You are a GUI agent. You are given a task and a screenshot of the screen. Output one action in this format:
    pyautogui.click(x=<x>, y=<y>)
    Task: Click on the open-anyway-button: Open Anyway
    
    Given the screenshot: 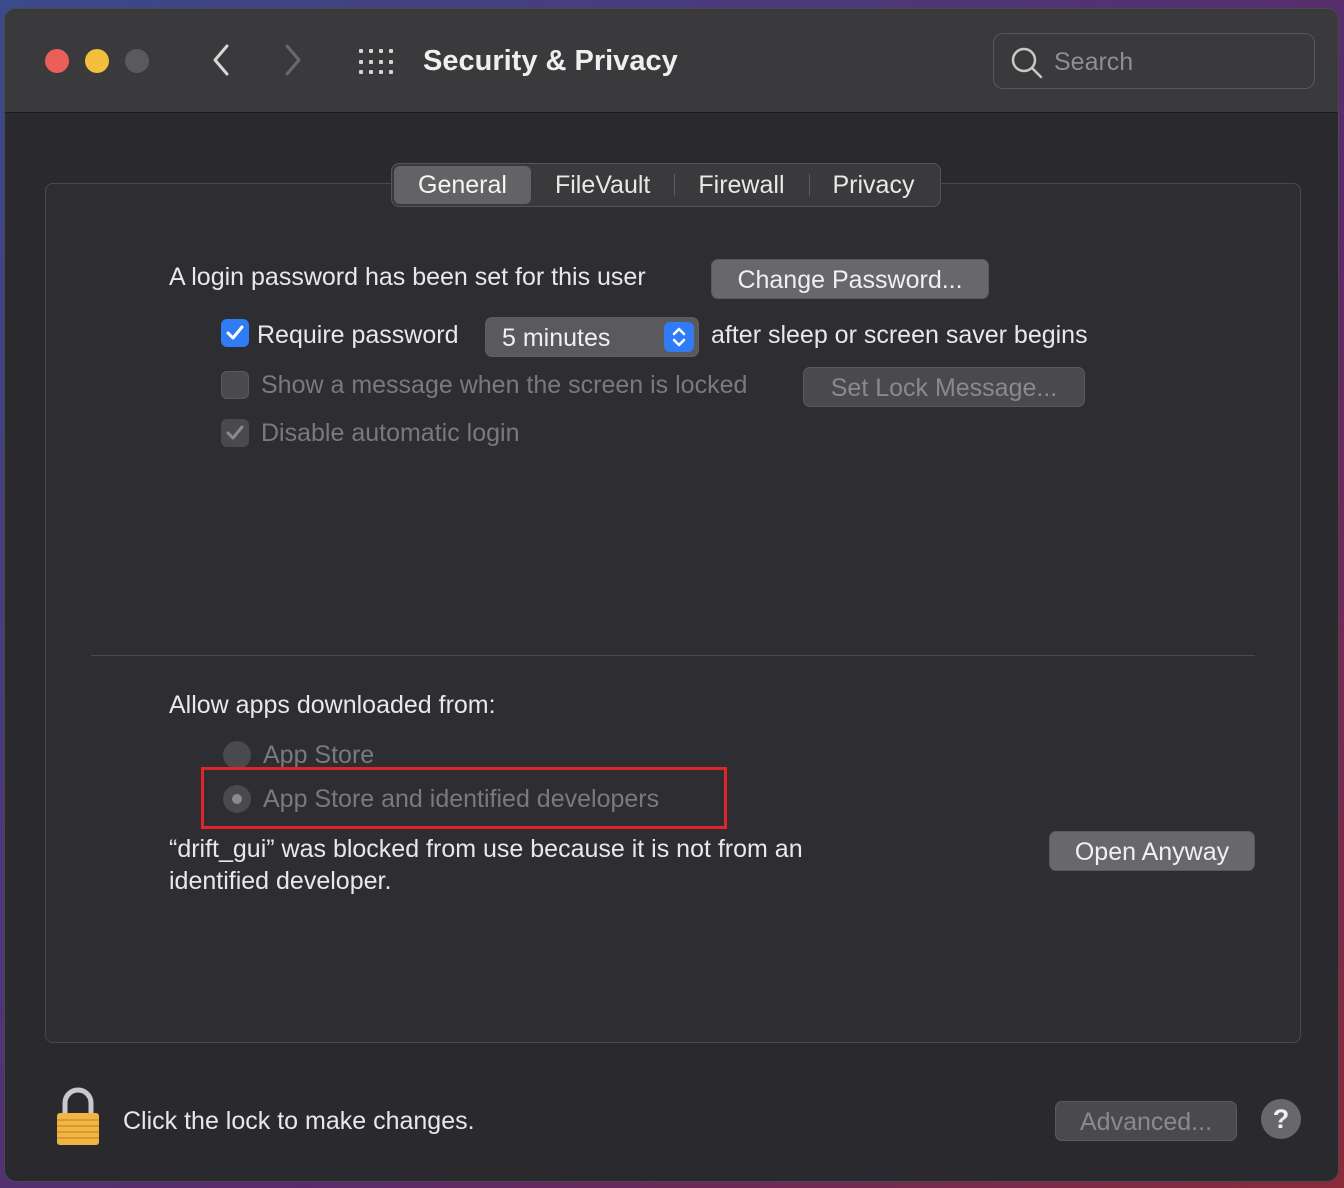 What is the action you would take?
    pyautogui.click(x=1152, y=851)
    